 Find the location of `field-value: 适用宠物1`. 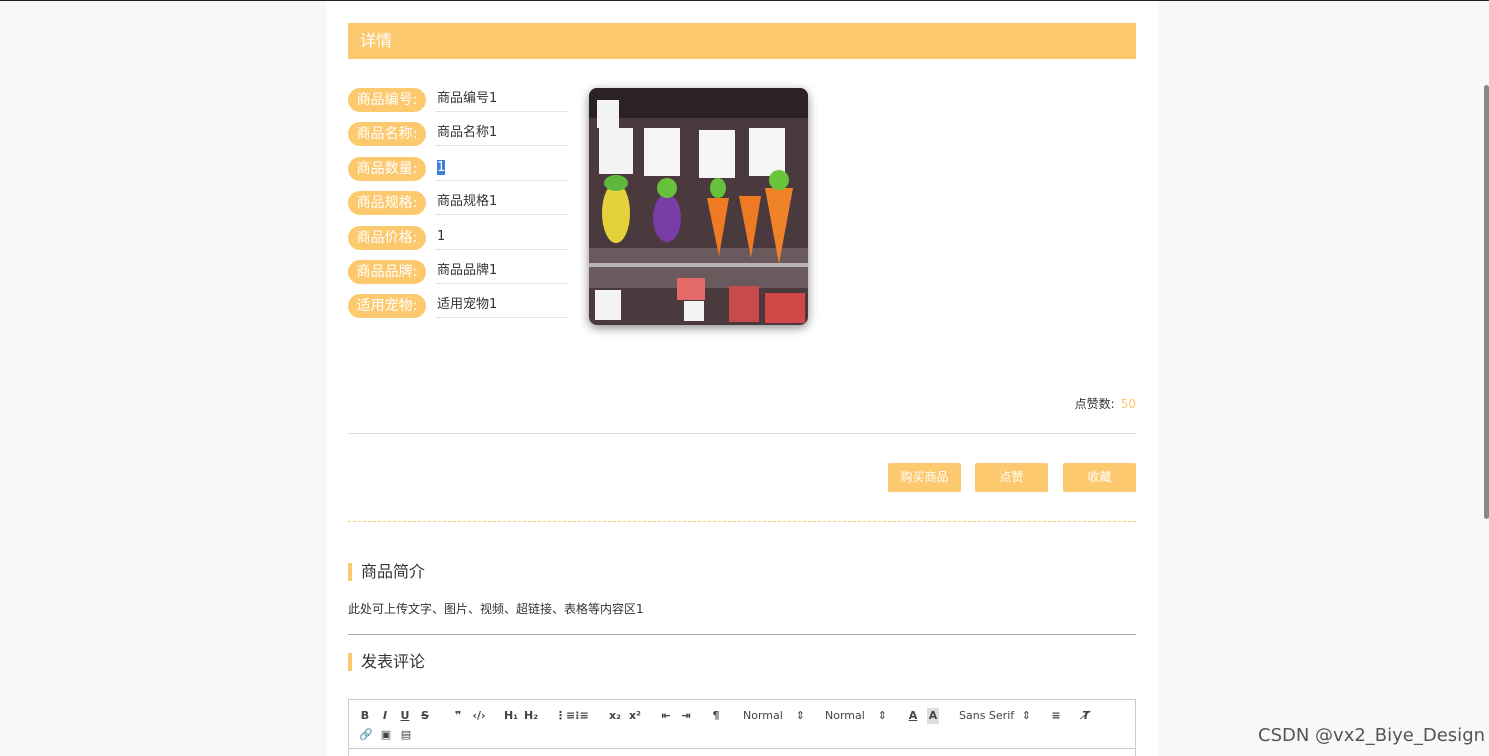

field-value: 适用宠物1 is located at coordinates (502, 306).